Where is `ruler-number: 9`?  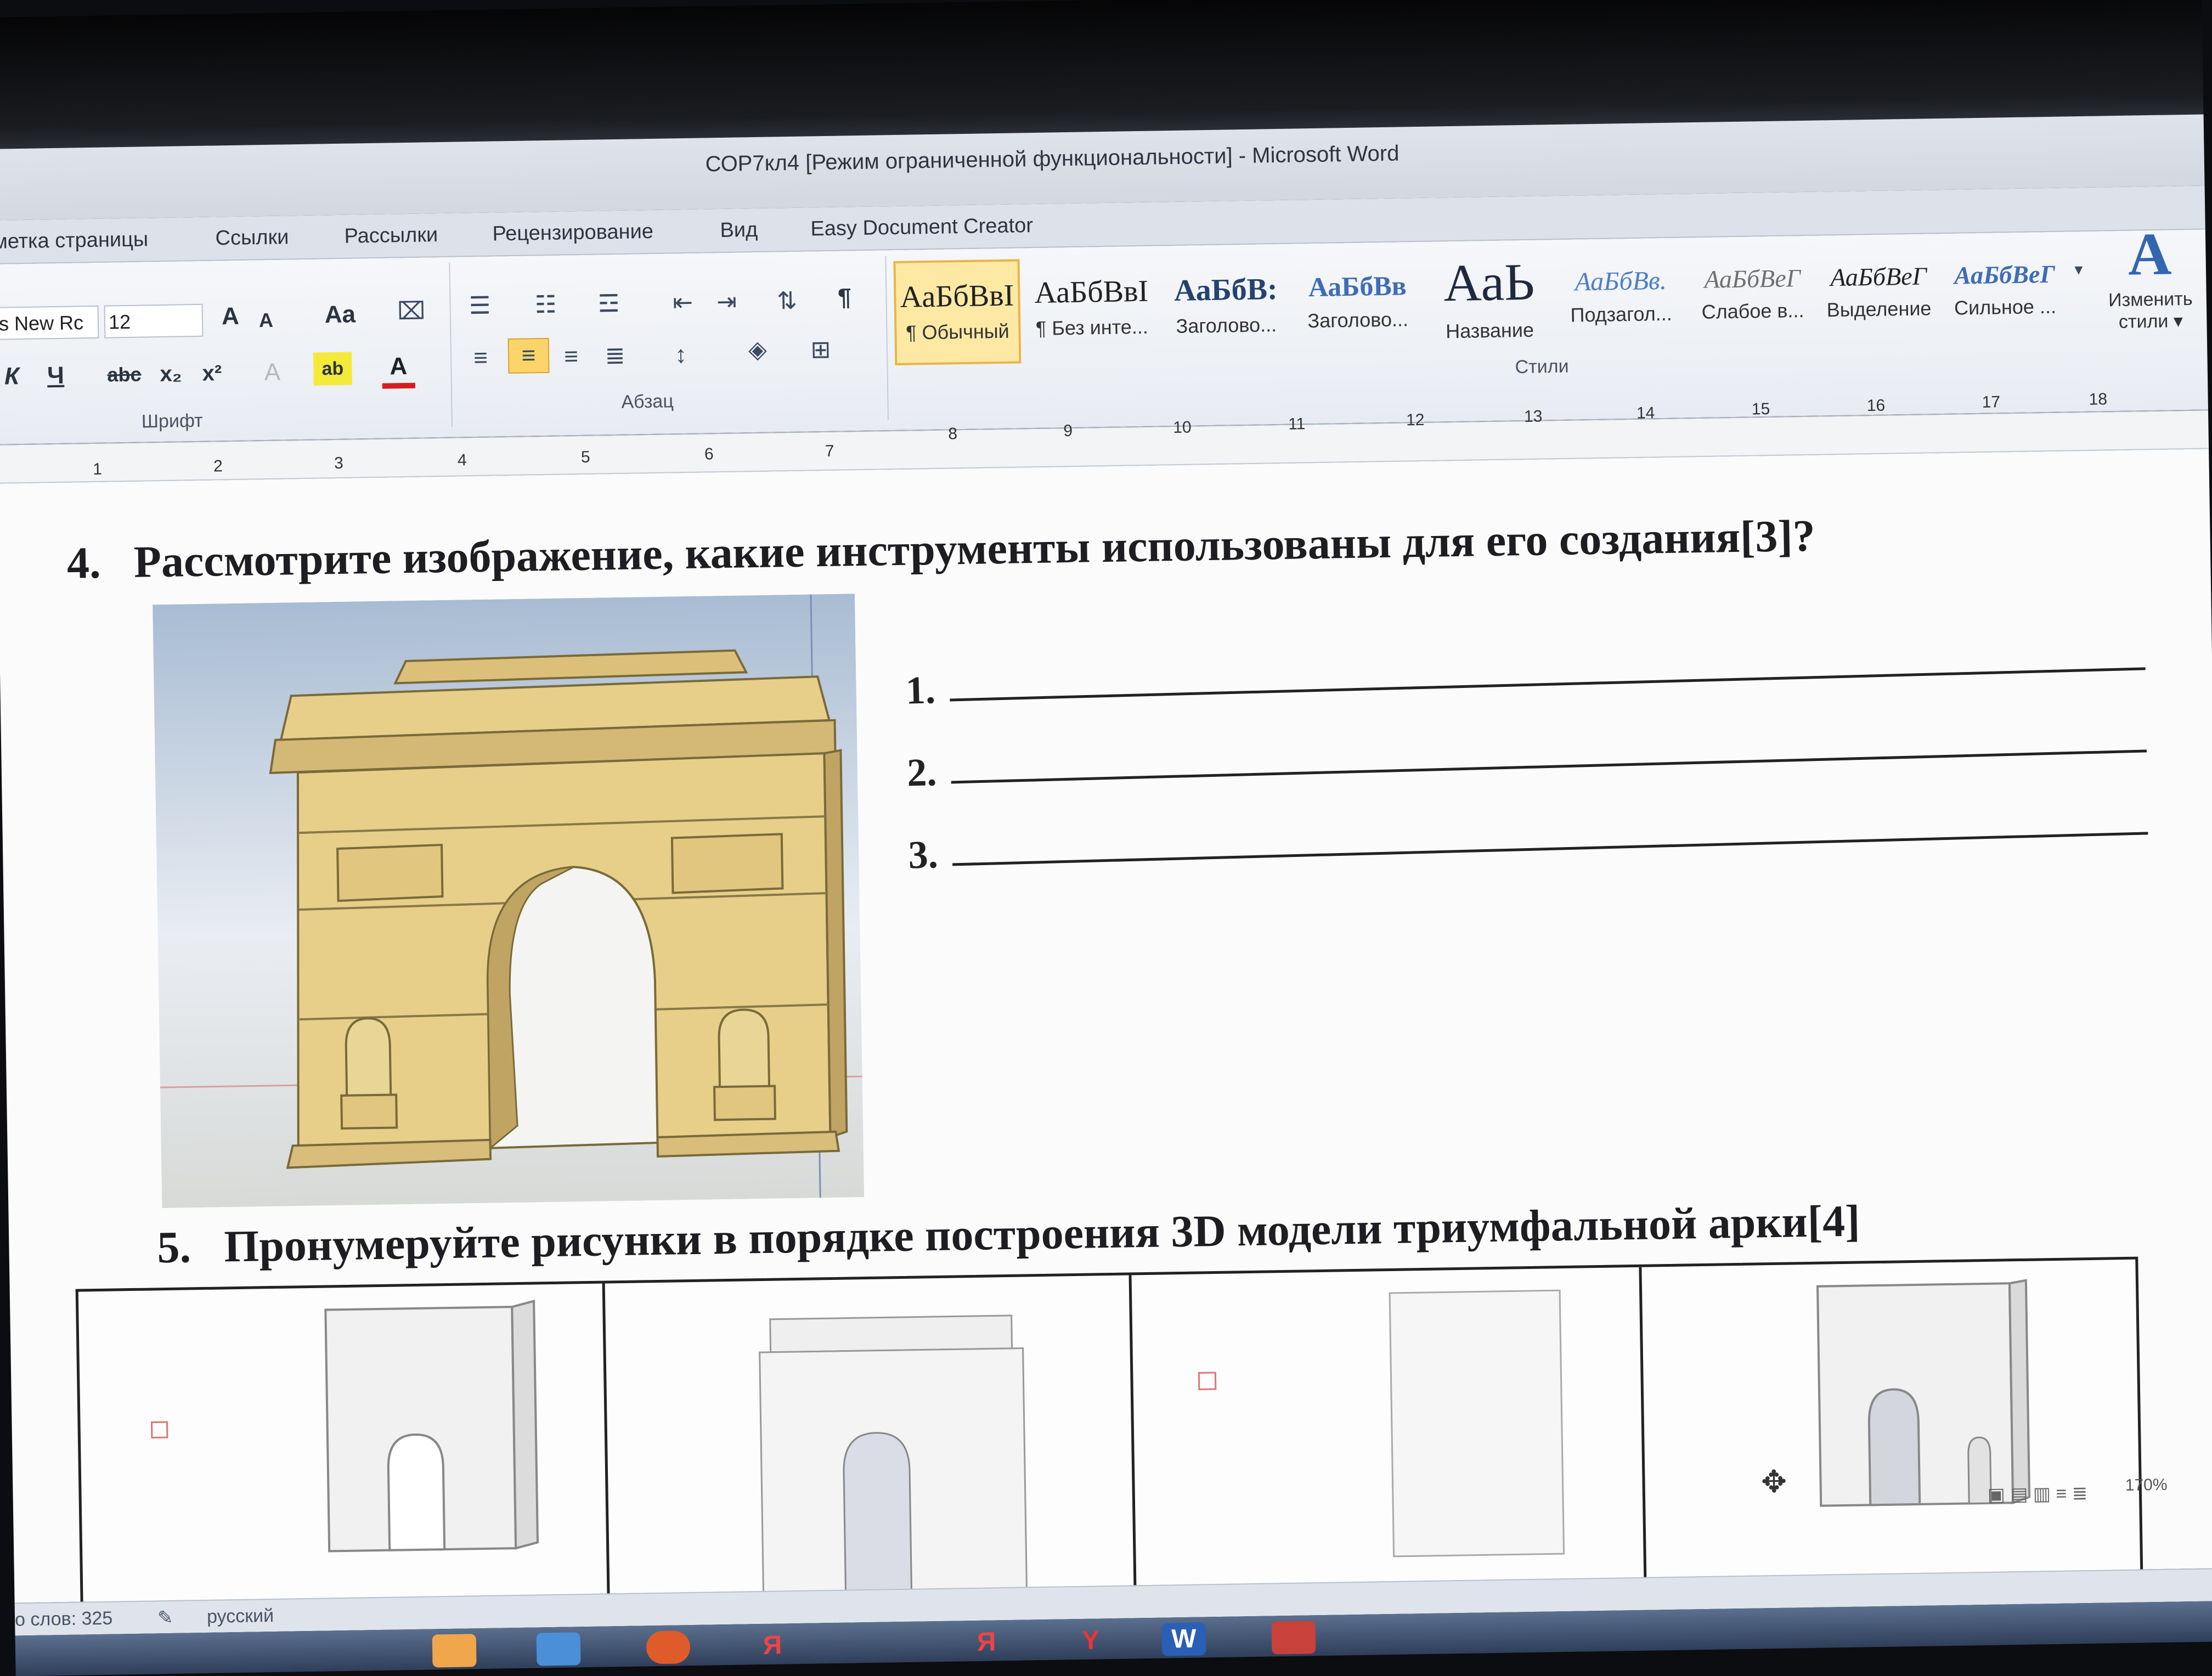 ruler-number: 9 is located at coordinates (1068, 431).